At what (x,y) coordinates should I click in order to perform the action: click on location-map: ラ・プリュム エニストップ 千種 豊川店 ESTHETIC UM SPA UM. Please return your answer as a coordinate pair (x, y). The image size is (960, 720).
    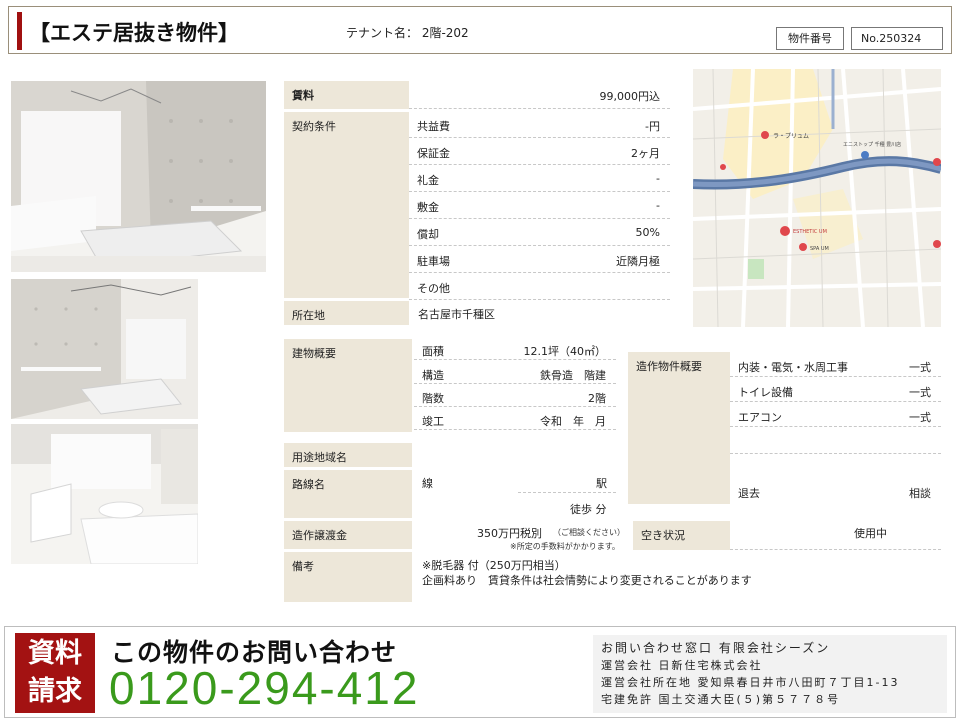
    Looking at the image, I should click on (817, 198).